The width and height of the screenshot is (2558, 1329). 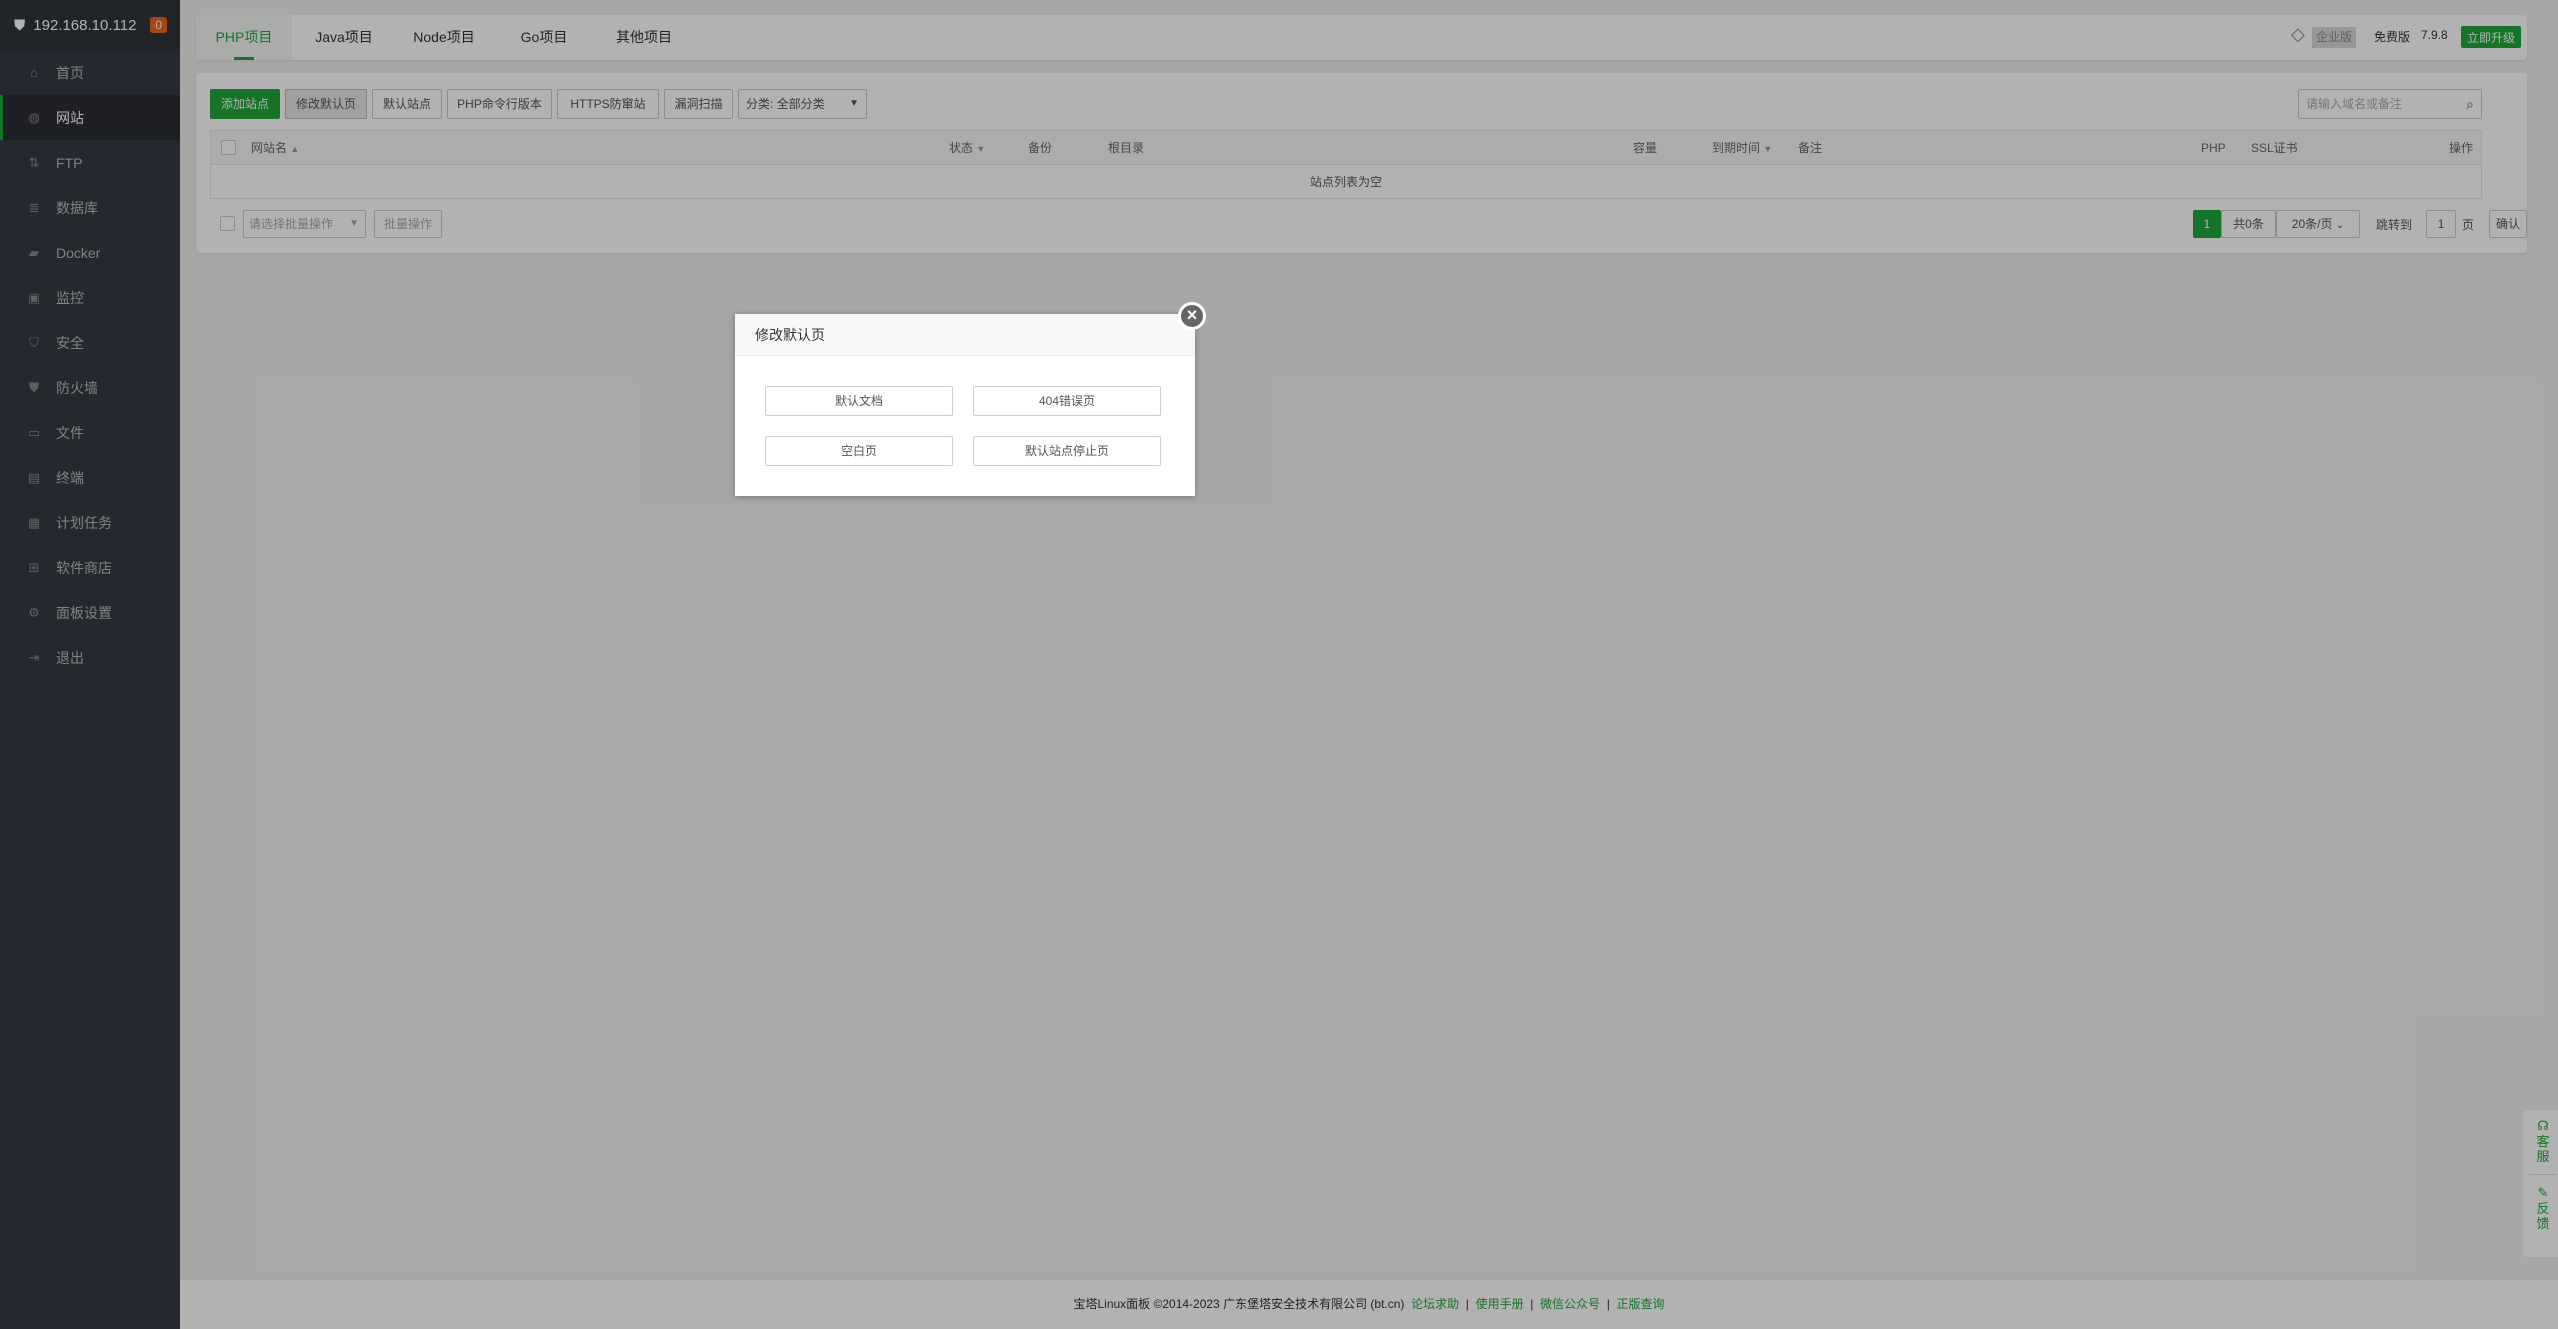 What do you see at coordinates (1067, 451) in the screenshot?
I see `site-stopped-page-button: 默认站点停止页` at bounding box center [1067, 451].